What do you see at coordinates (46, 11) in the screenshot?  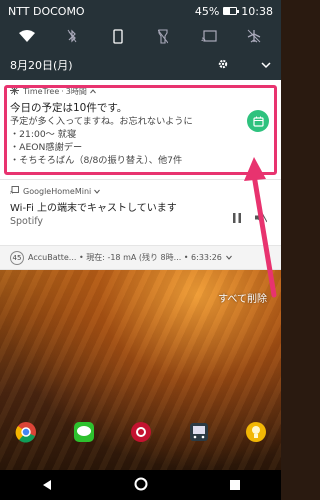 I see `carrier-label: NTT DOCOMO` at bounding box center [46, 11].